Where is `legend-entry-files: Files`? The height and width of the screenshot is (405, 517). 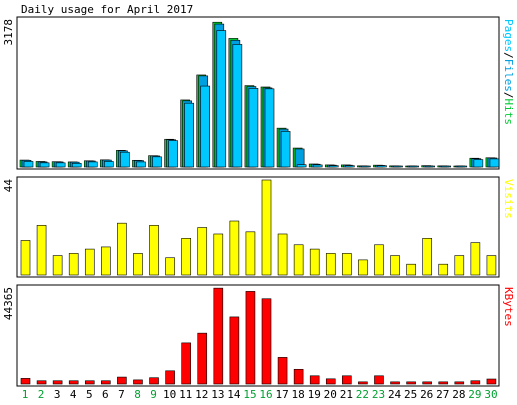
legend-entry-files: Files is located at coordinates (508, 75).